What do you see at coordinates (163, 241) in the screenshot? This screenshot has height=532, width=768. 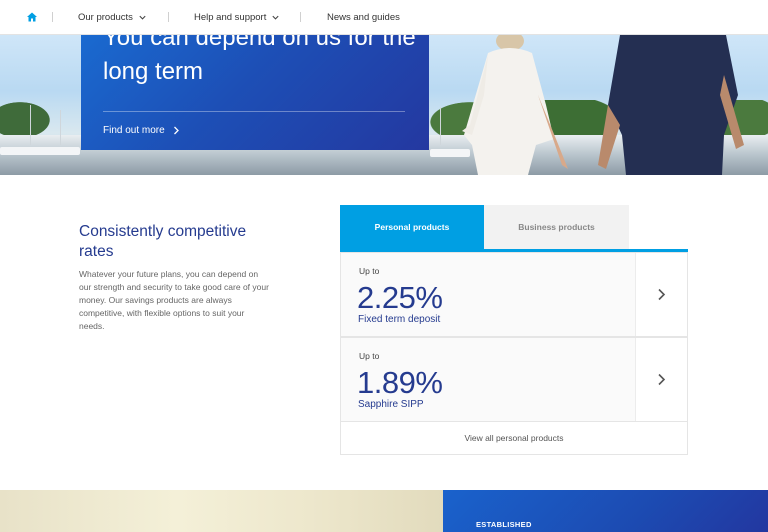 I see `rates-heading: Consistently competitive rates` at bounding box center [163, 241].